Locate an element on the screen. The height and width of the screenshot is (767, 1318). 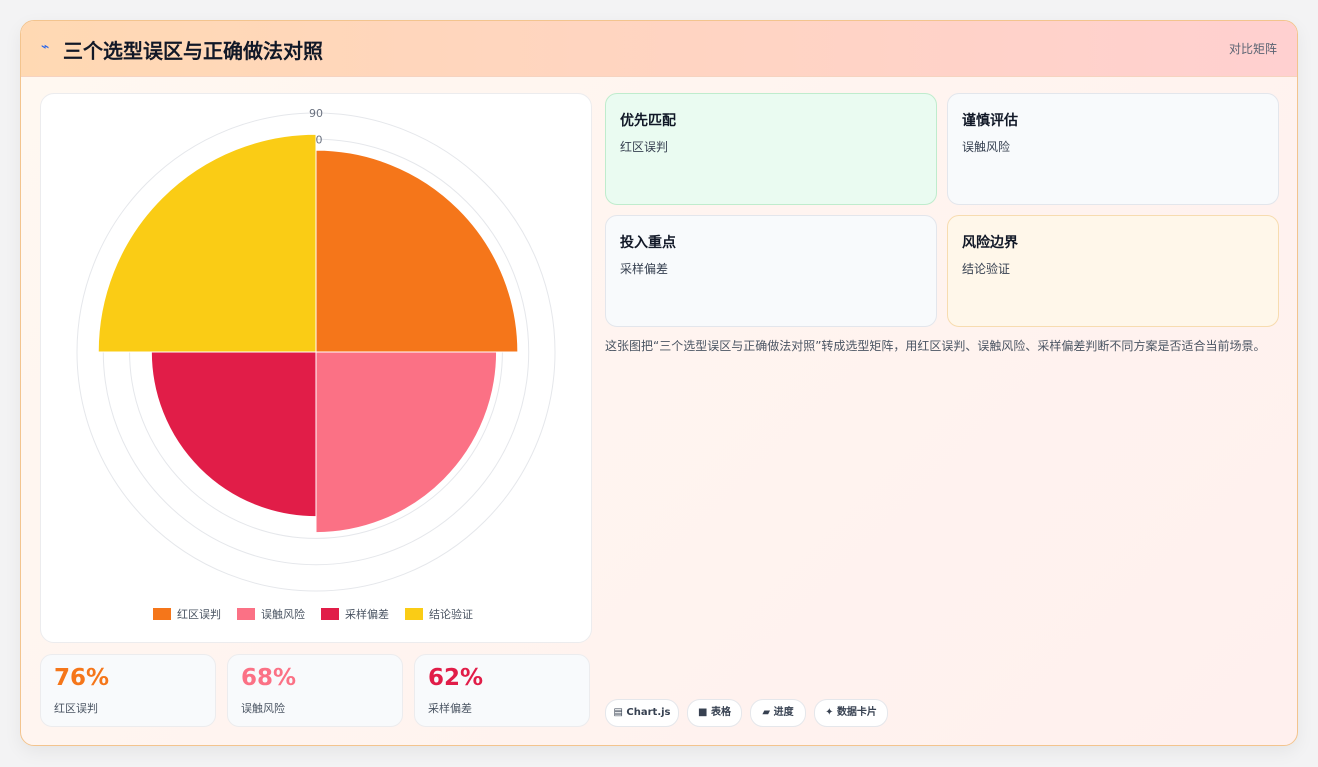
tile-text: 误触风险 is located at coordinates (986, 147).